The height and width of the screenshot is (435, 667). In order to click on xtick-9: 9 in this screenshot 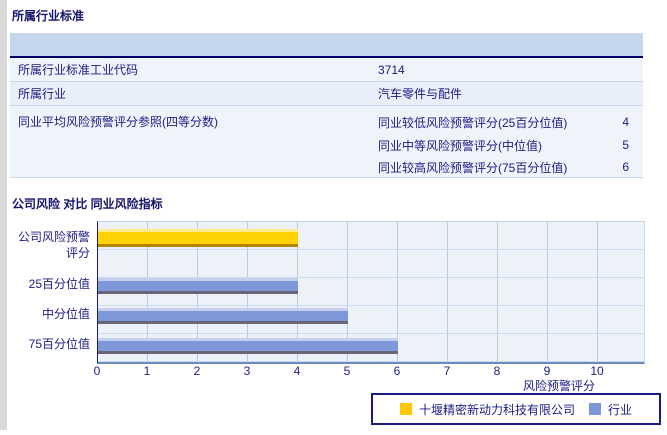, I will do `click(547, 371)`.